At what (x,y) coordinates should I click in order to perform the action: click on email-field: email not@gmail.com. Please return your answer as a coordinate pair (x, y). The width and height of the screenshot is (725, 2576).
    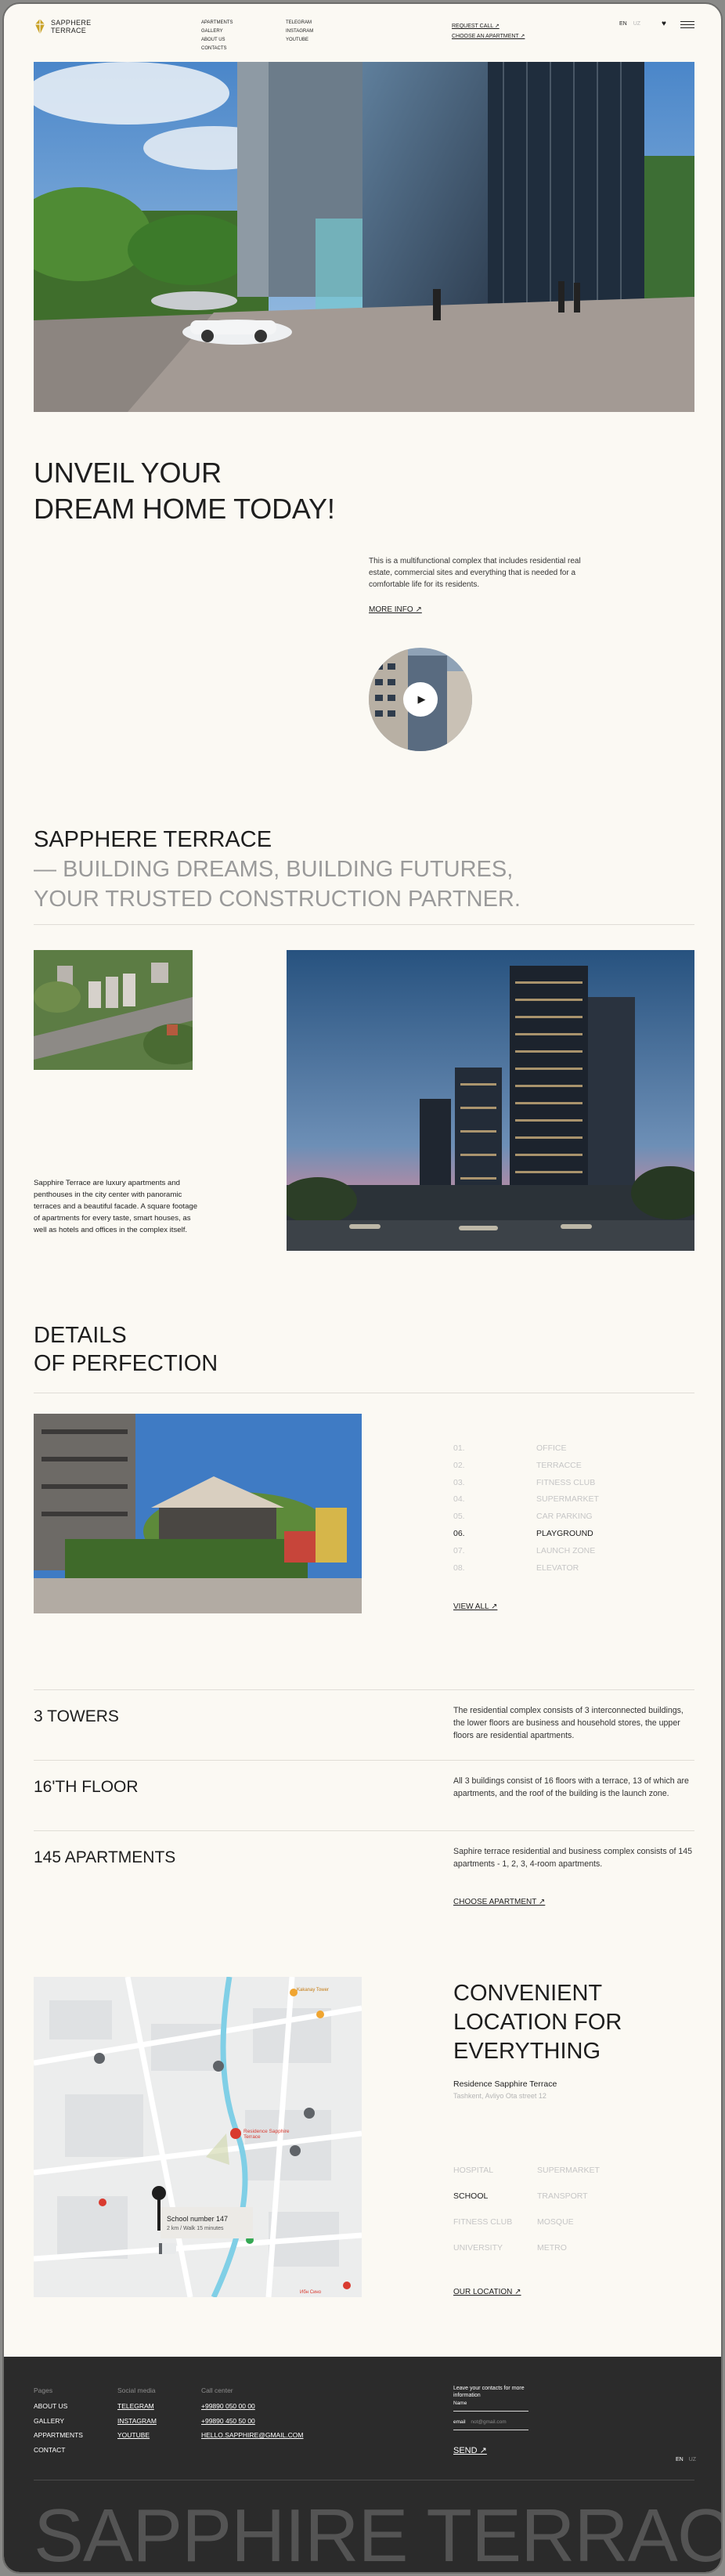
    Looking at the image, I should click on (490, 2424).